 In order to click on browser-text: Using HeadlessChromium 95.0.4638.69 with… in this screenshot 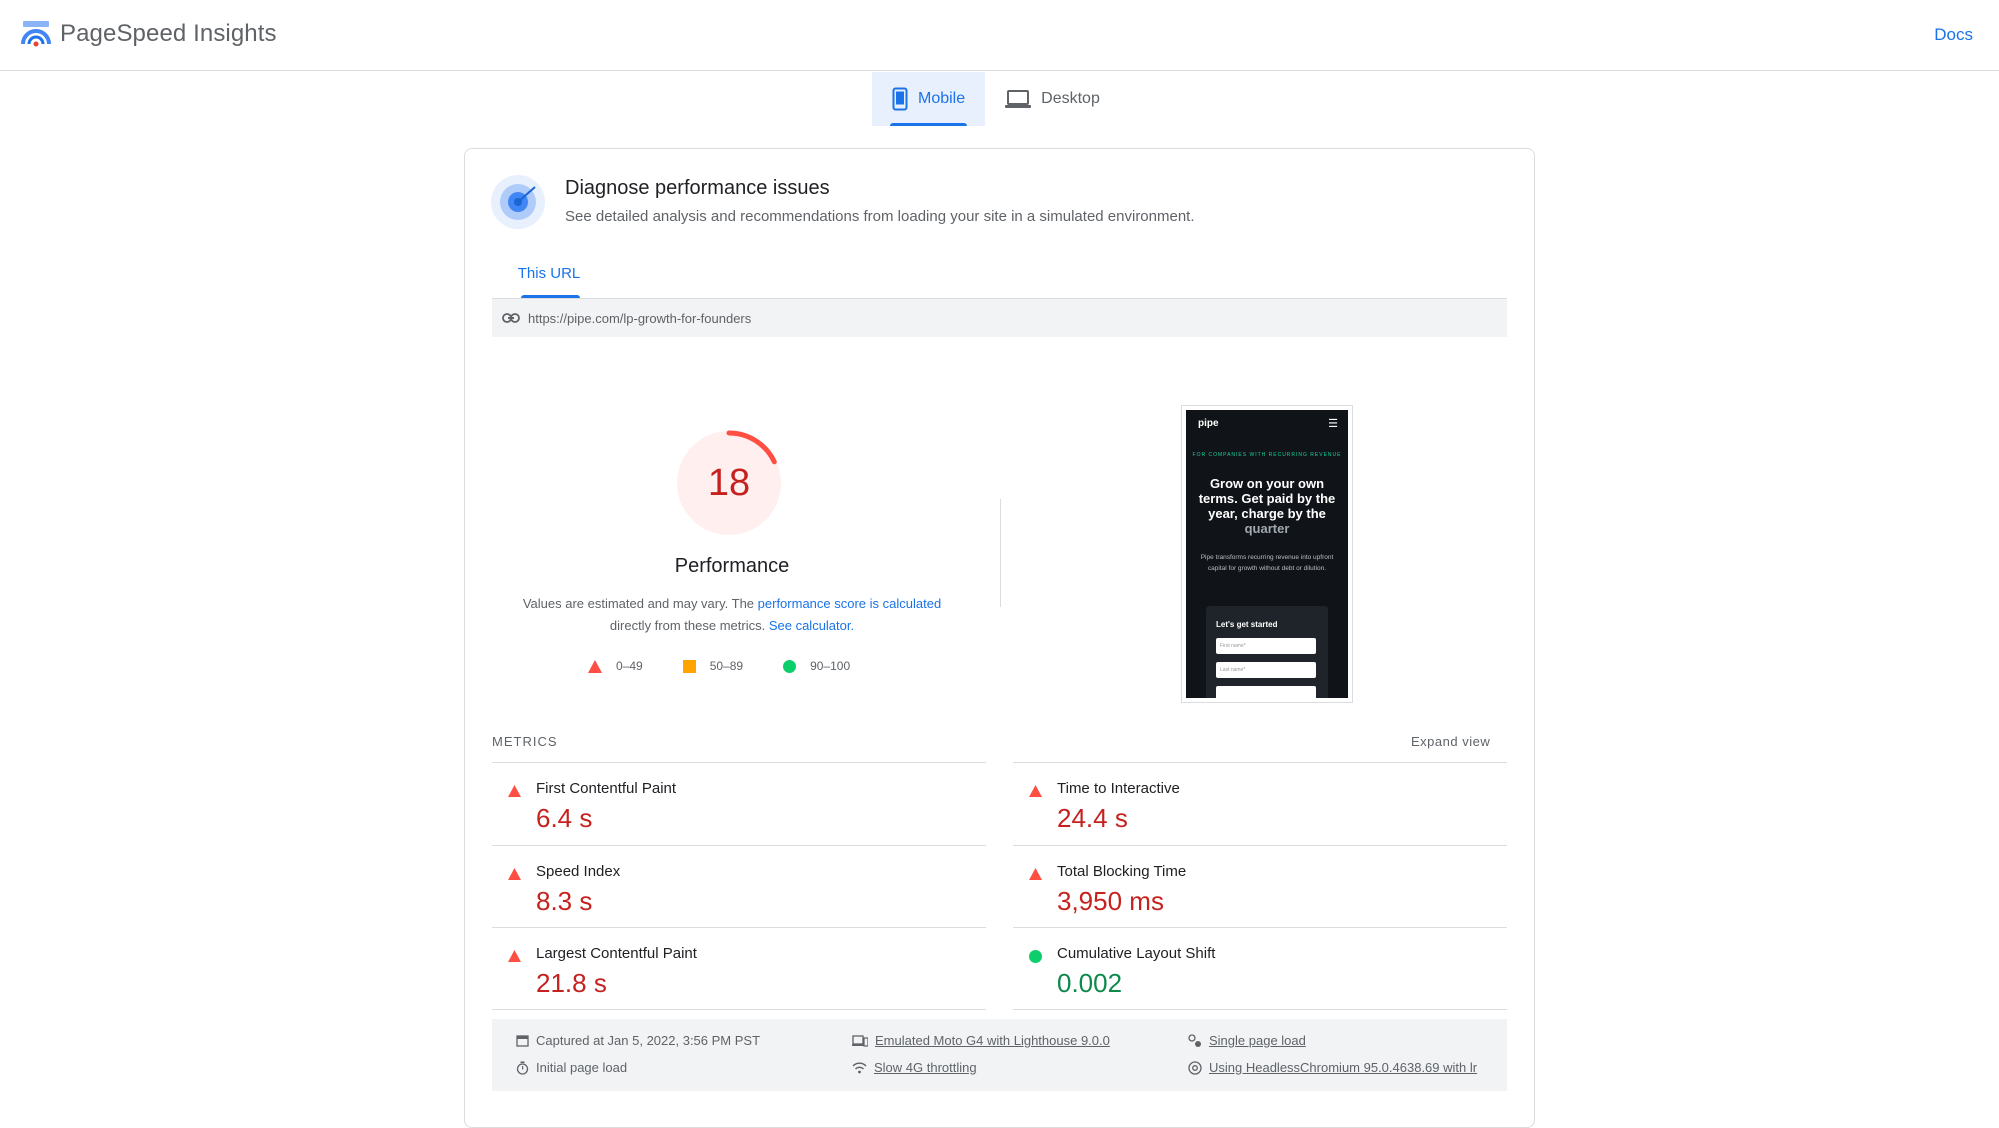, I will do `click(1343, 1067)`.